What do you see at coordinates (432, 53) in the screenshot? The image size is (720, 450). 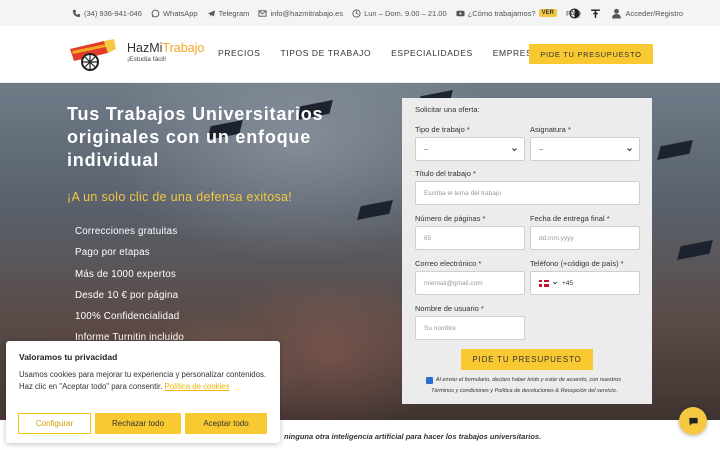 I see `nav-item-especialidades: ESPECIALIDADES` at bounding box center [432, 53].